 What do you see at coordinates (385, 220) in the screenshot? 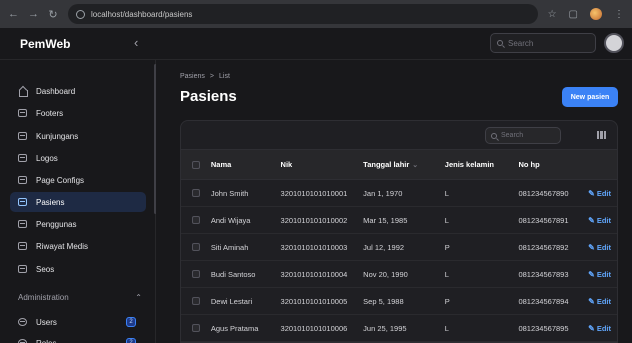
I see `cell-tanggal-lahir: Mar 15, 1985` at bounding box center [385, 220].